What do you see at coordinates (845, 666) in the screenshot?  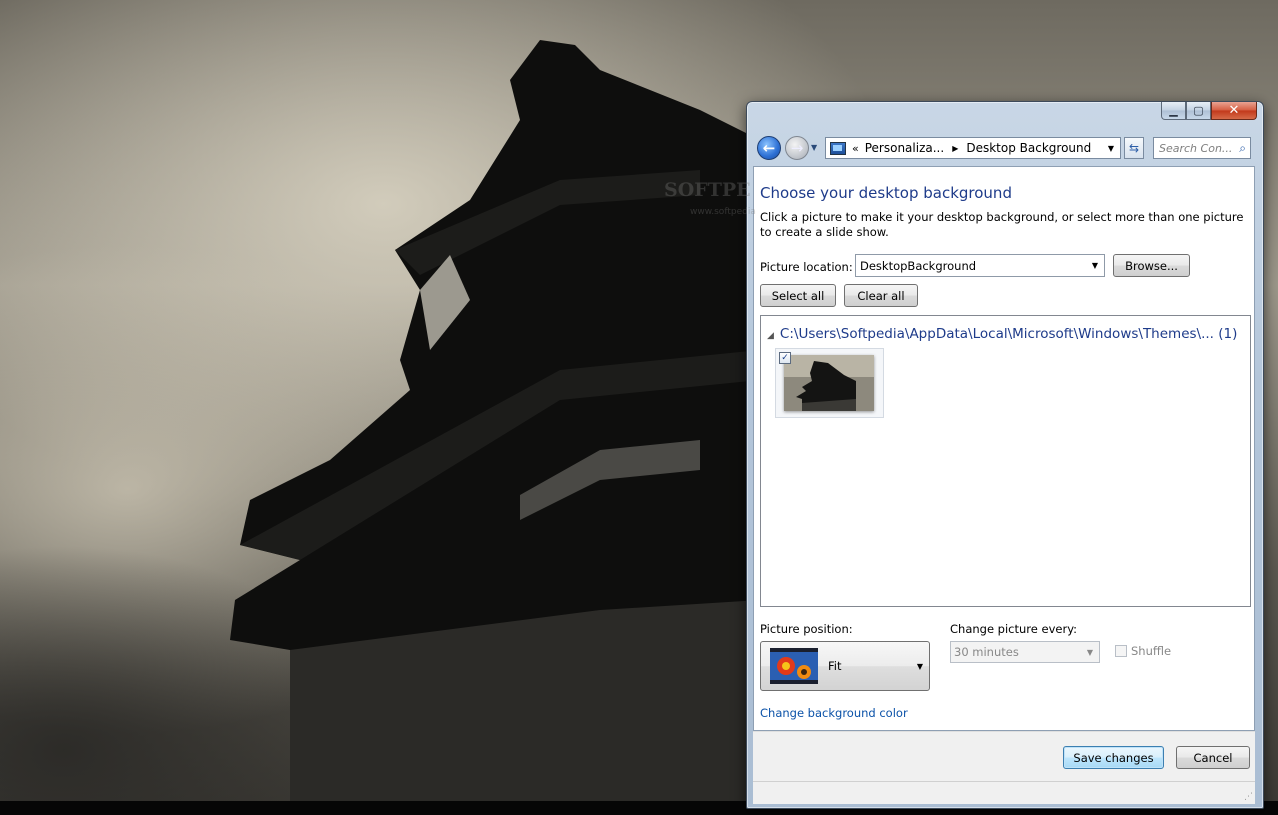 I see `picture-position-select: Fit ▼` at bounding box center [845, 666].